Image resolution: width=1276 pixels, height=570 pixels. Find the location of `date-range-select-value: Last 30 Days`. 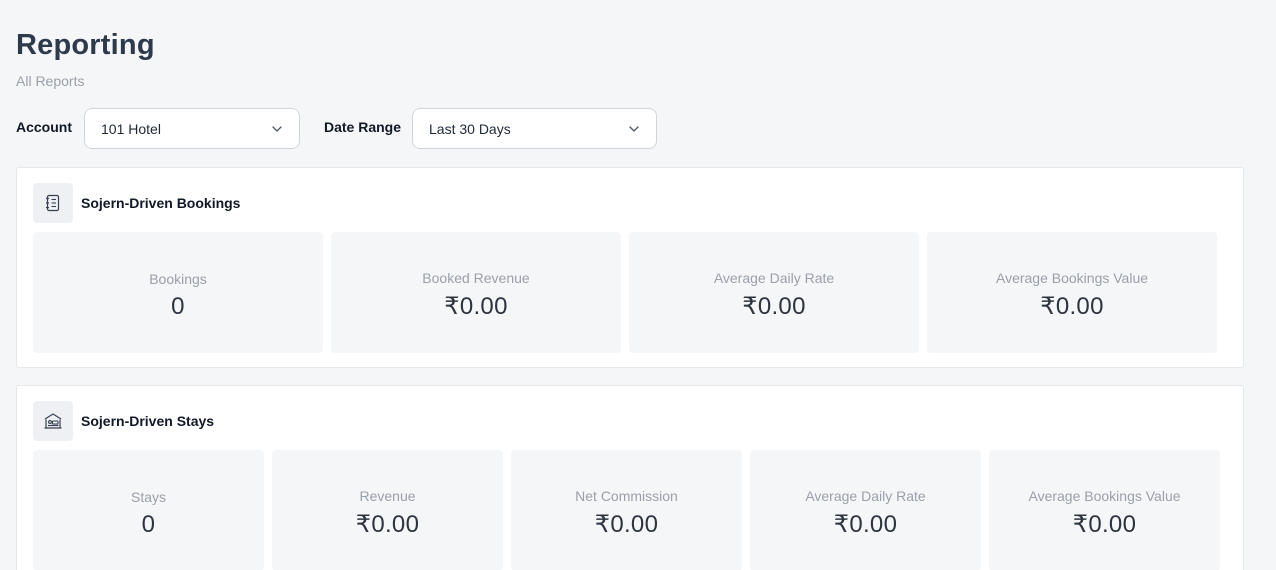

date-range-select-value: Last 30 Days is located at coordinates (470, 128).